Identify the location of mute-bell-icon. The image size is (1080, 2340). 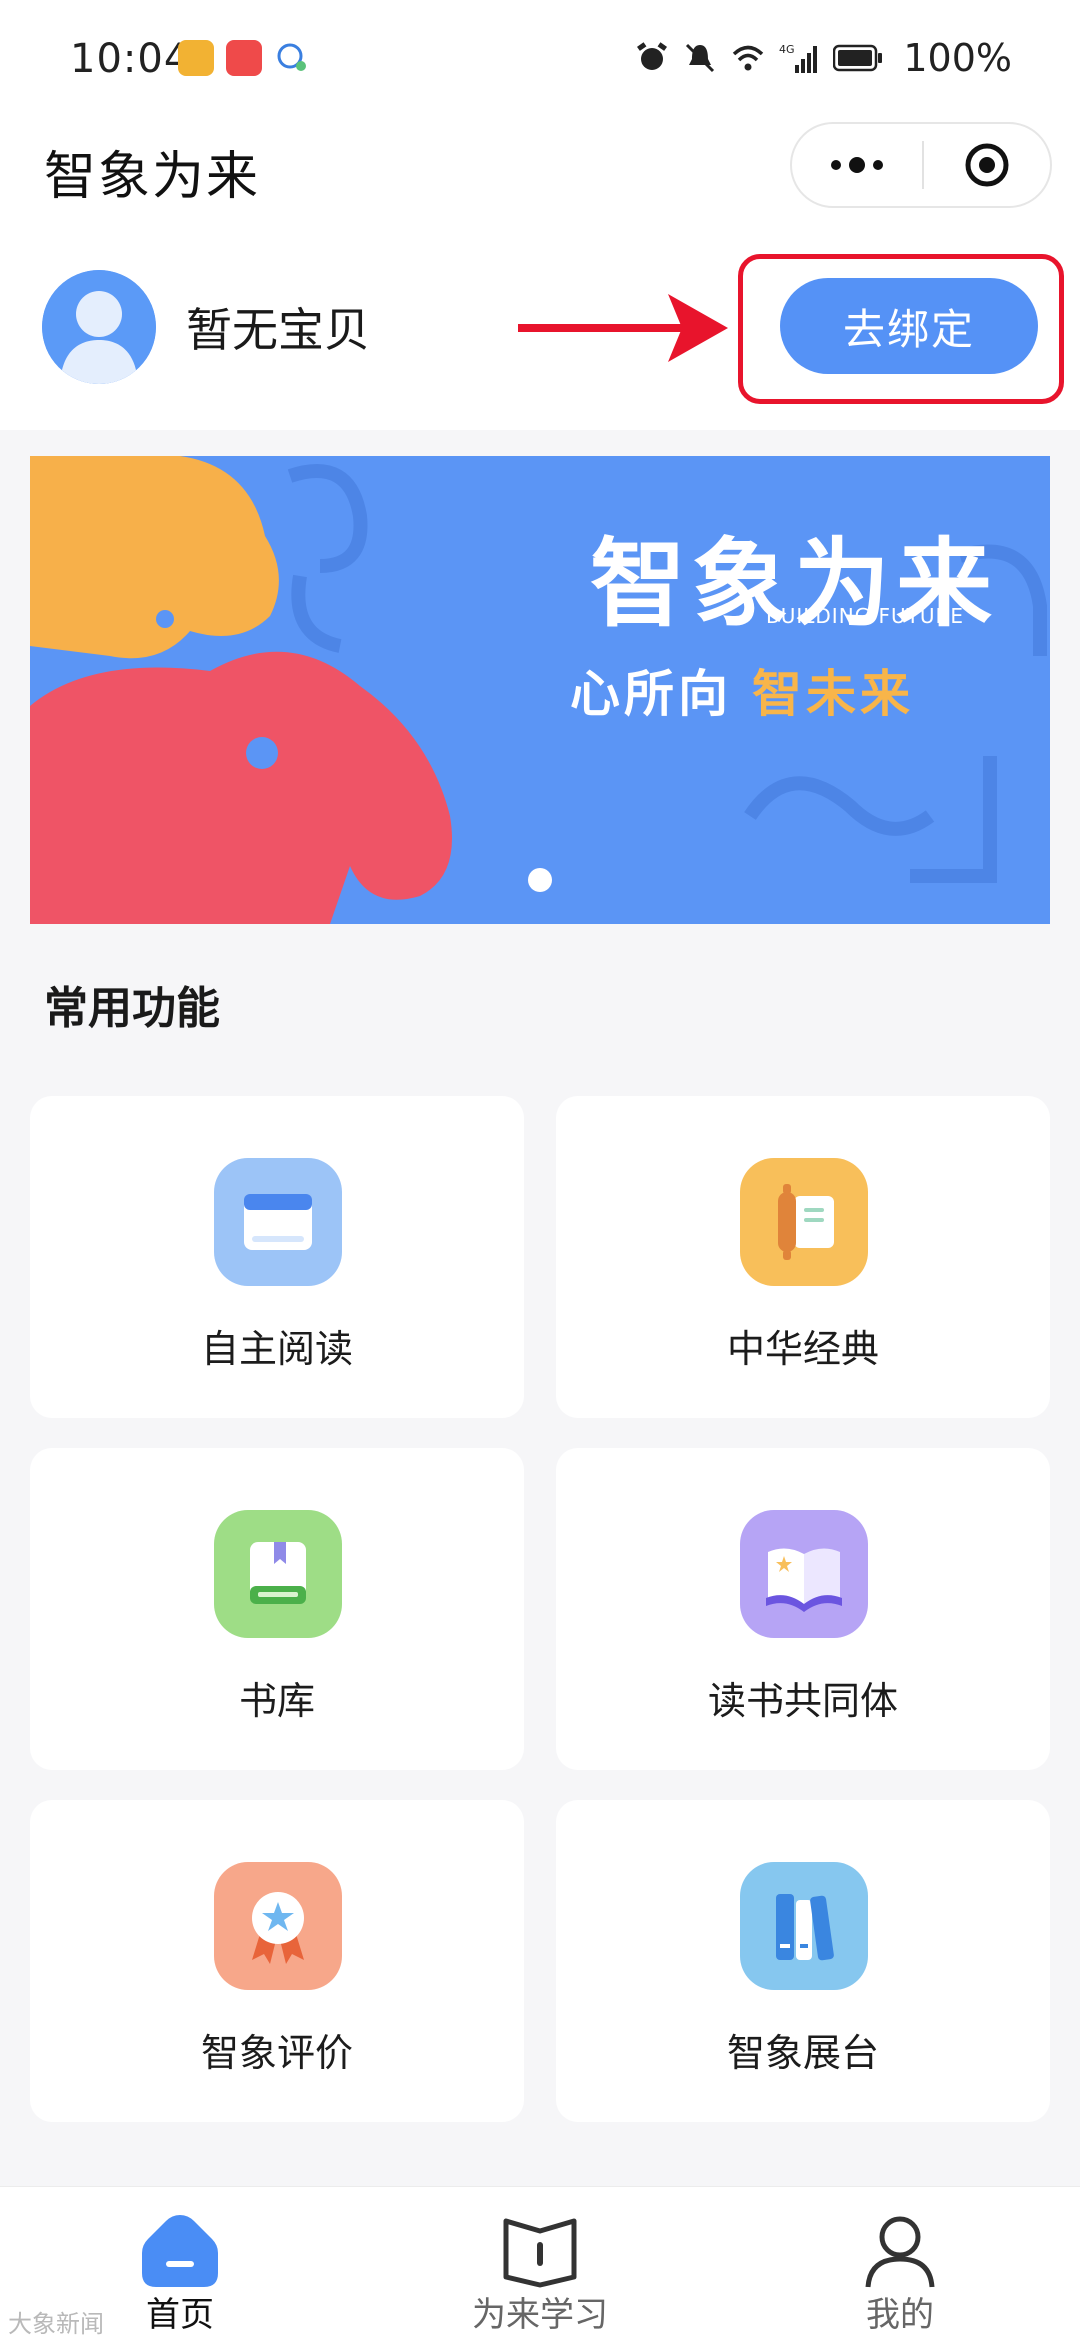
(700, 58).